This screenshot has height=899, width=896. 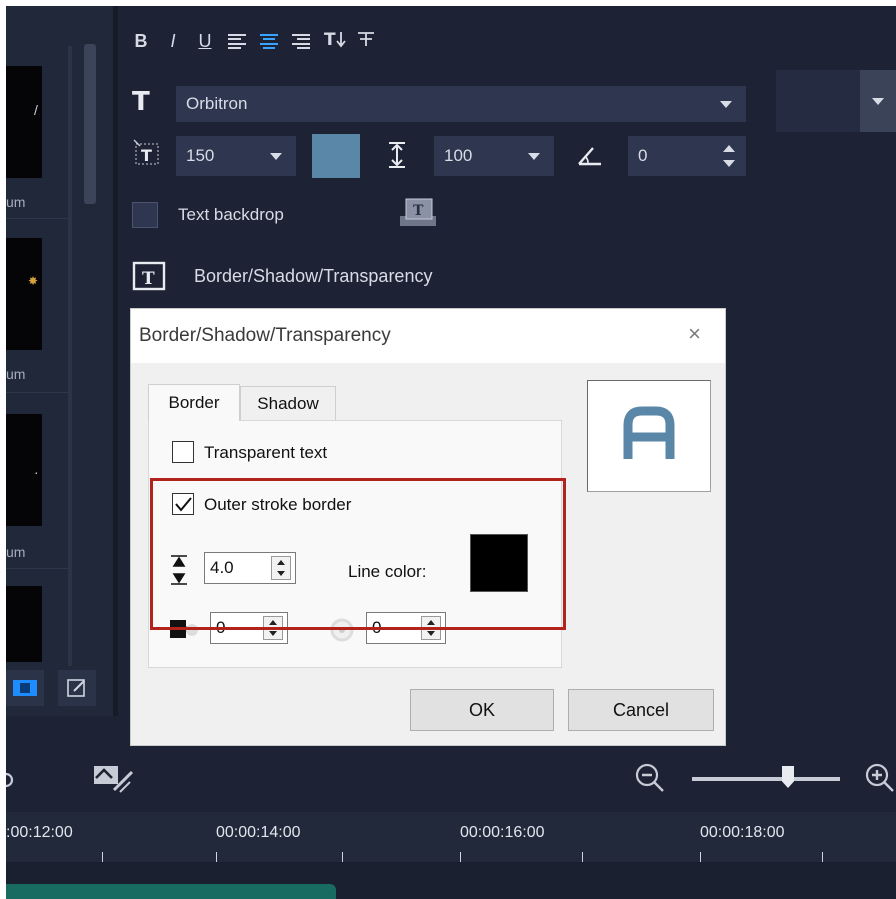 What do you see at coordinates (269, 41) in the screenshot?
I see `align-center-button` at bounding box center [269, 41].